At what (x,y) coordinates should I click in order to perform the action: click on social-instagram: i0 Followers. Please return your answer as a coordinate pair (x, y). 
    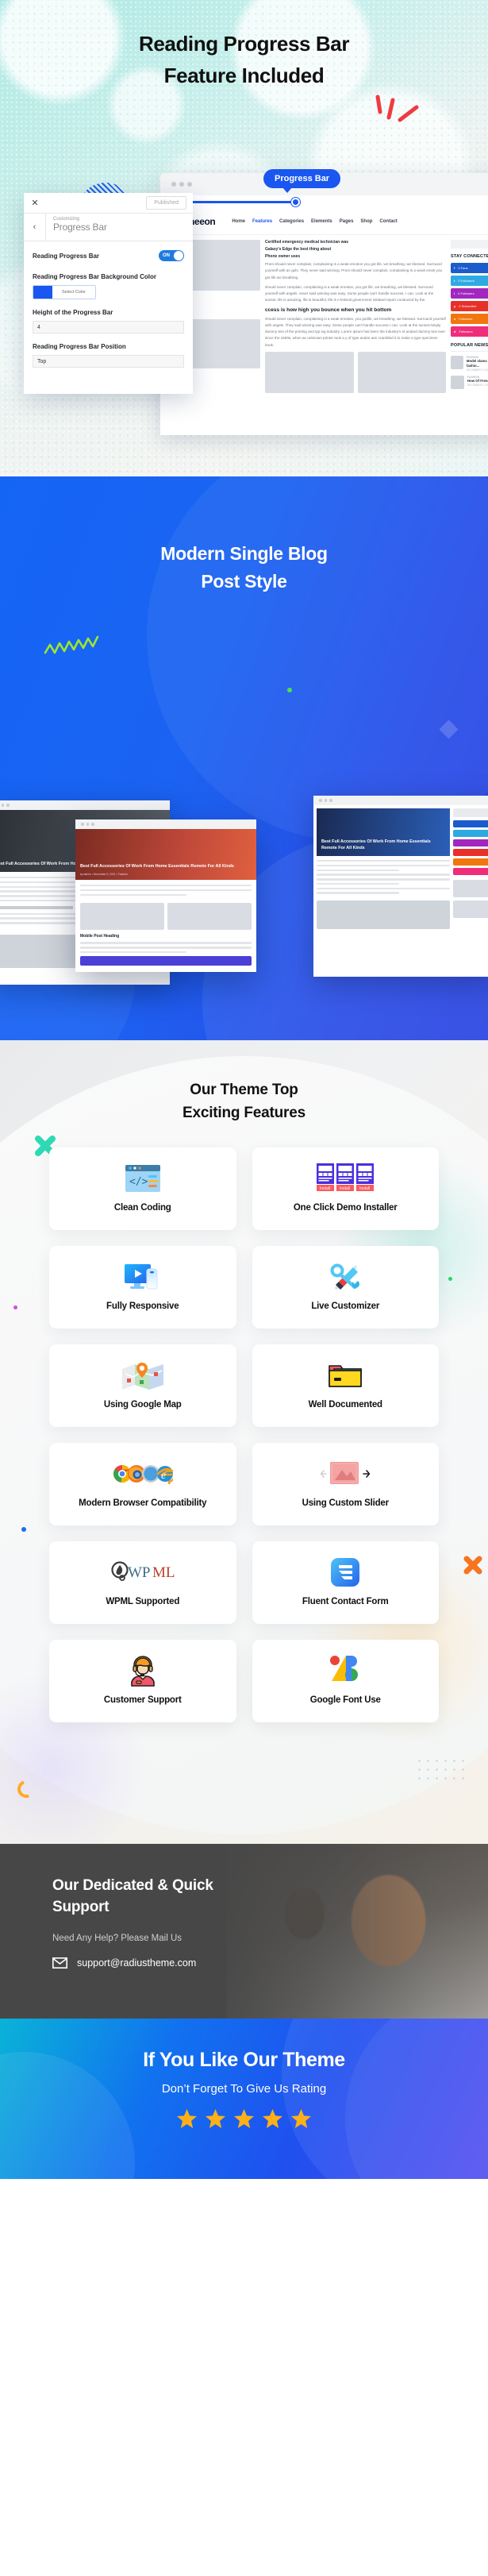
    Looking at the image, I should click on (469, 293).